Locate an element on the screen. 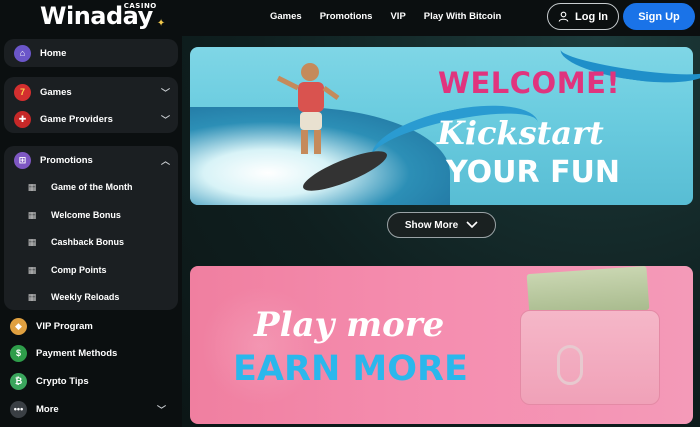 The height and width of the screenshot is (427, 700). sidebar-subitem-label: Cashback Bonus is located at coordinates (88, 242).